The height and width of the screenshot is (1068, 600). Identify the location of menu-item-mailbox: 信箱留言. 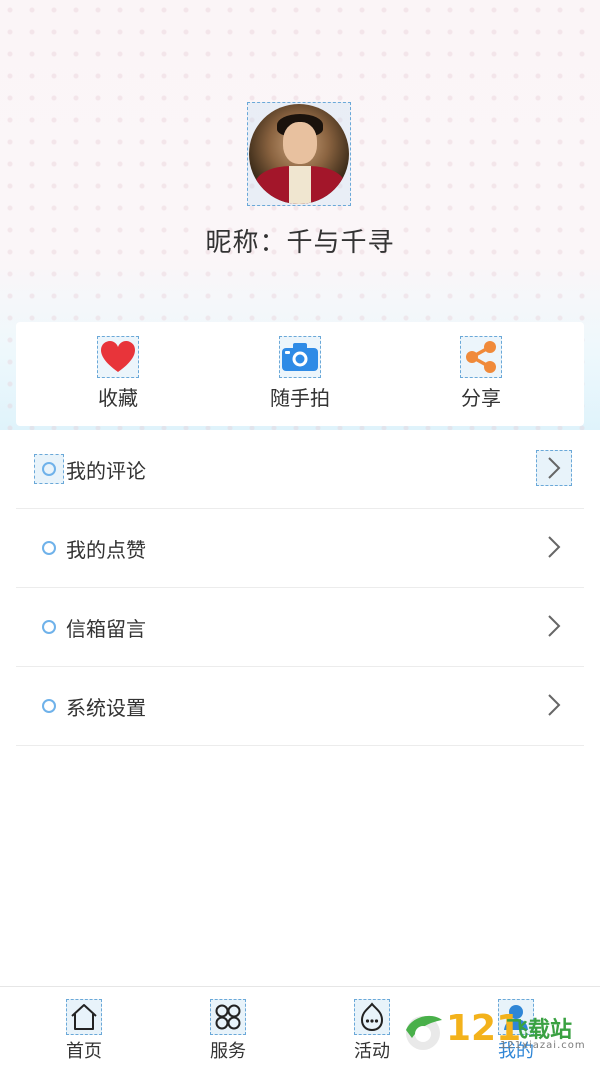
(300, 627).